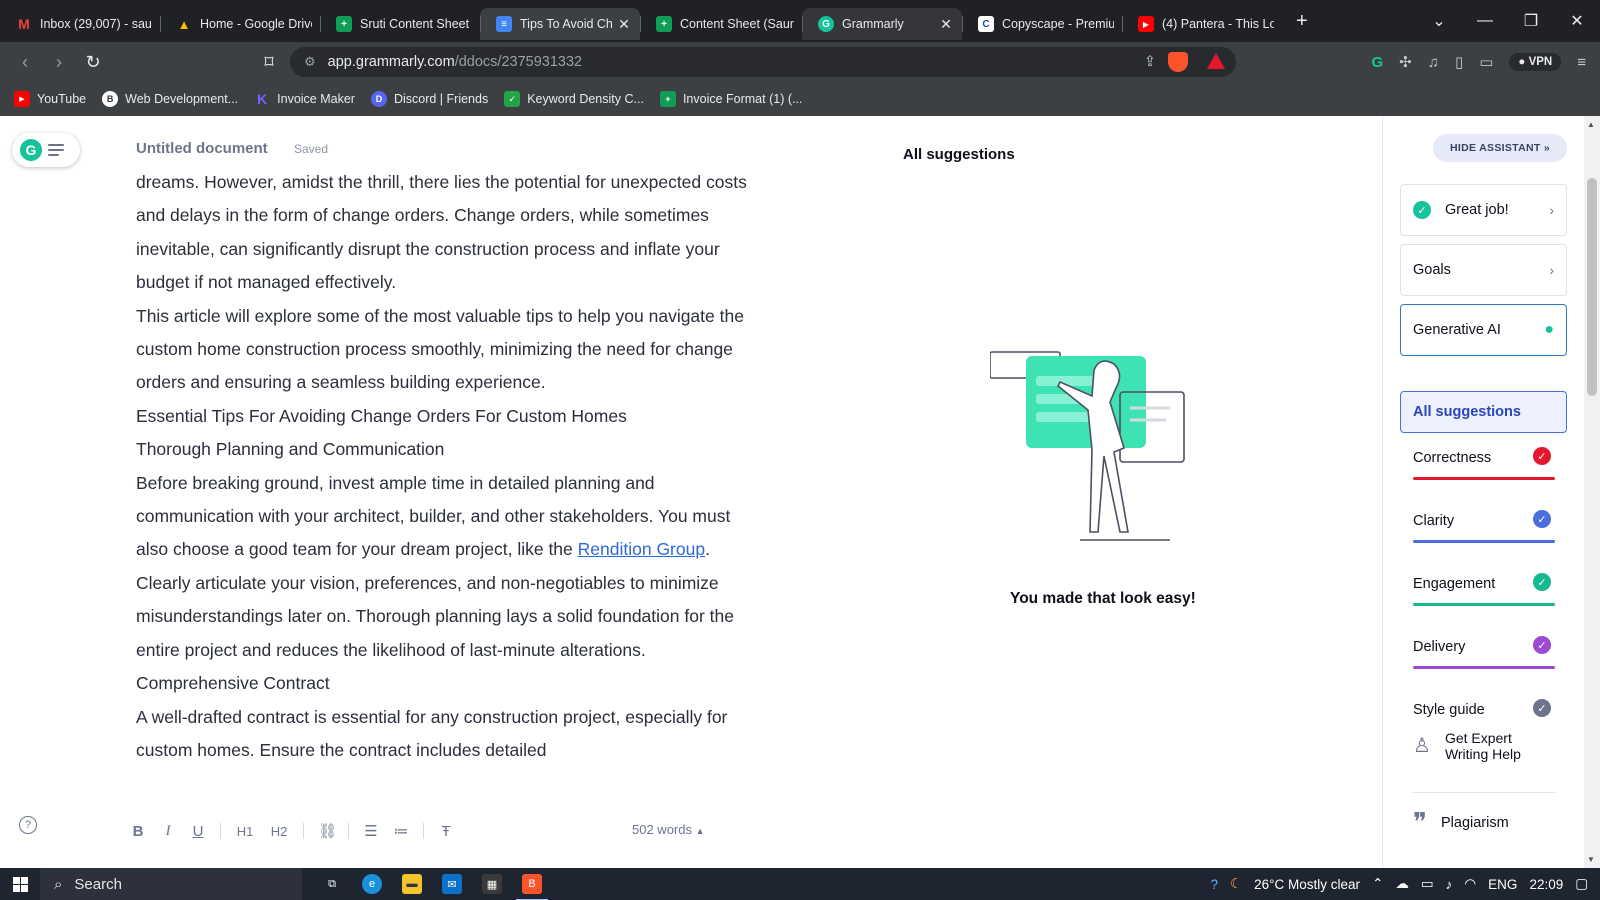 The width and height of the screenshot is (1600, 900). What do you see at coordinates (1484, 525) in the screenshot?
I see `category-clarity: Clarity ✓` at bounding box center [1484, 525].